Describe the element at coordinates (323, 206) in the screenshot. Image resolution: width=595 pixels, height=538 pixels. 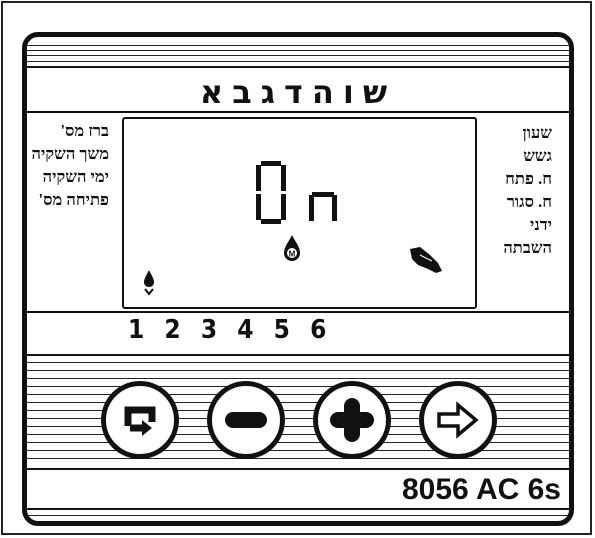
I see `segment-digit-n` at that location.